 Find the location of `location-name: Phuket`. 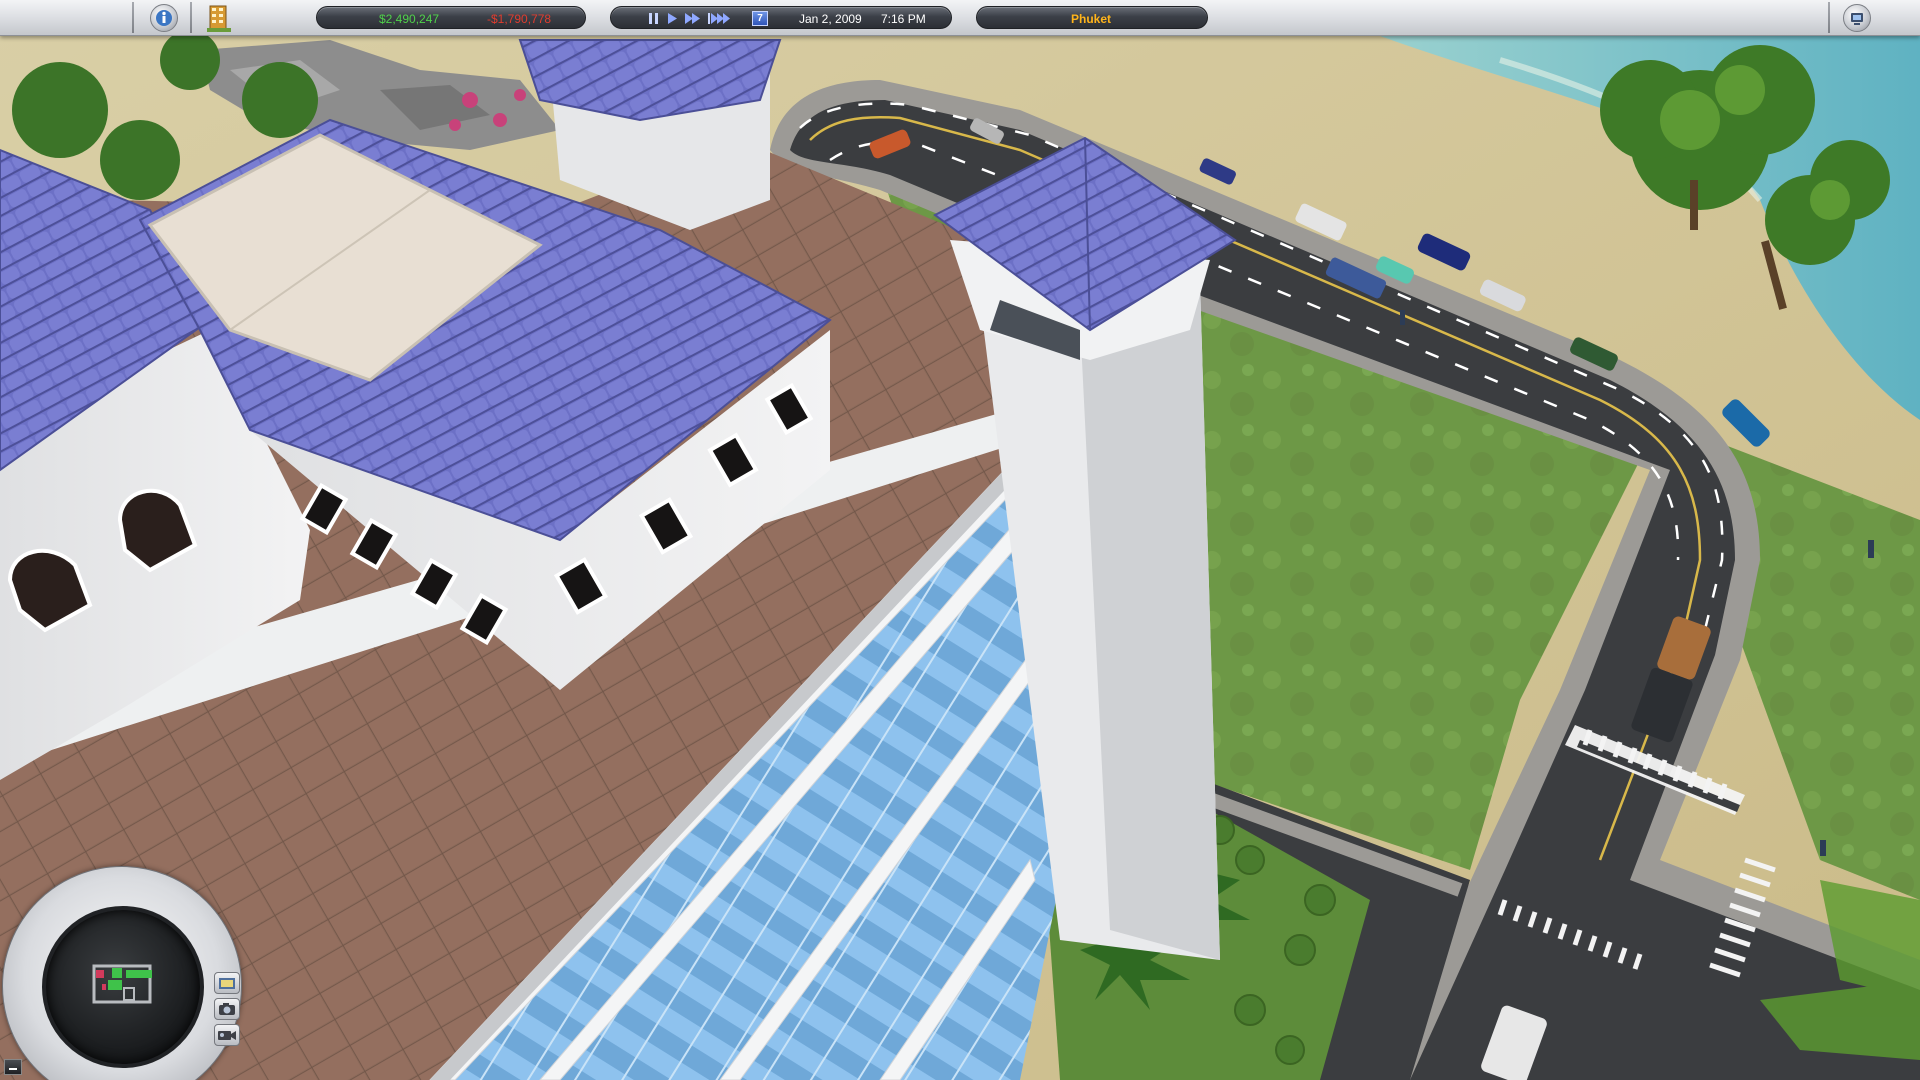

location-name: Phuket is located at coordinates (1091, 19).